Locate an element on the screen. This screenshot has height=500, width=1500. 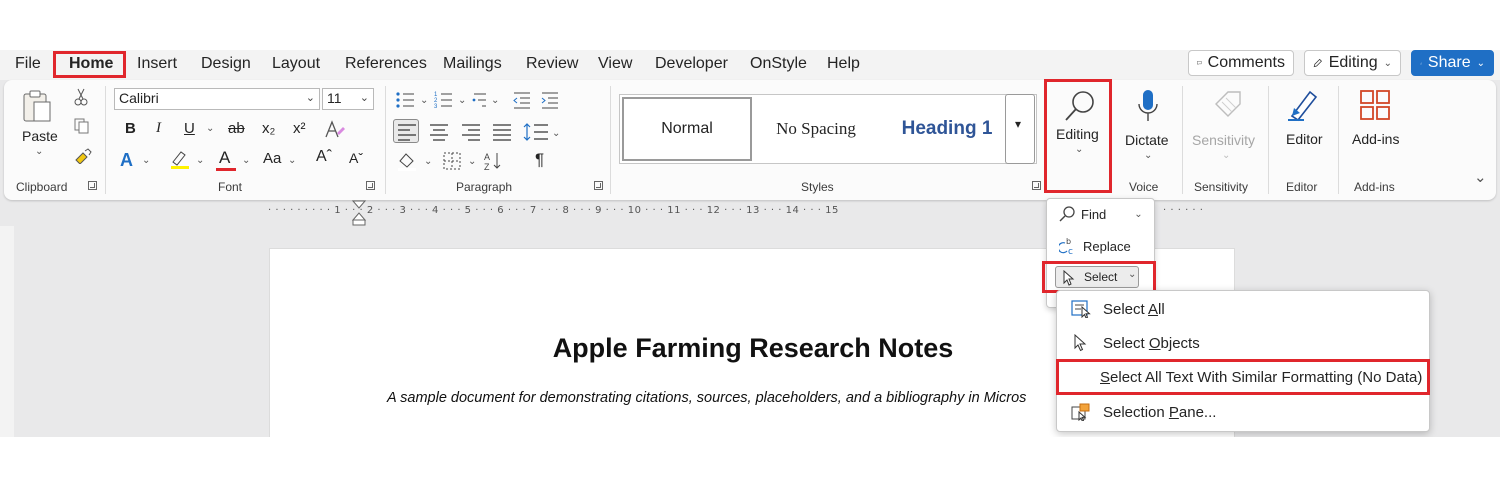
font-size-select: 11 ⌄ is located at coordinates (348, 99).